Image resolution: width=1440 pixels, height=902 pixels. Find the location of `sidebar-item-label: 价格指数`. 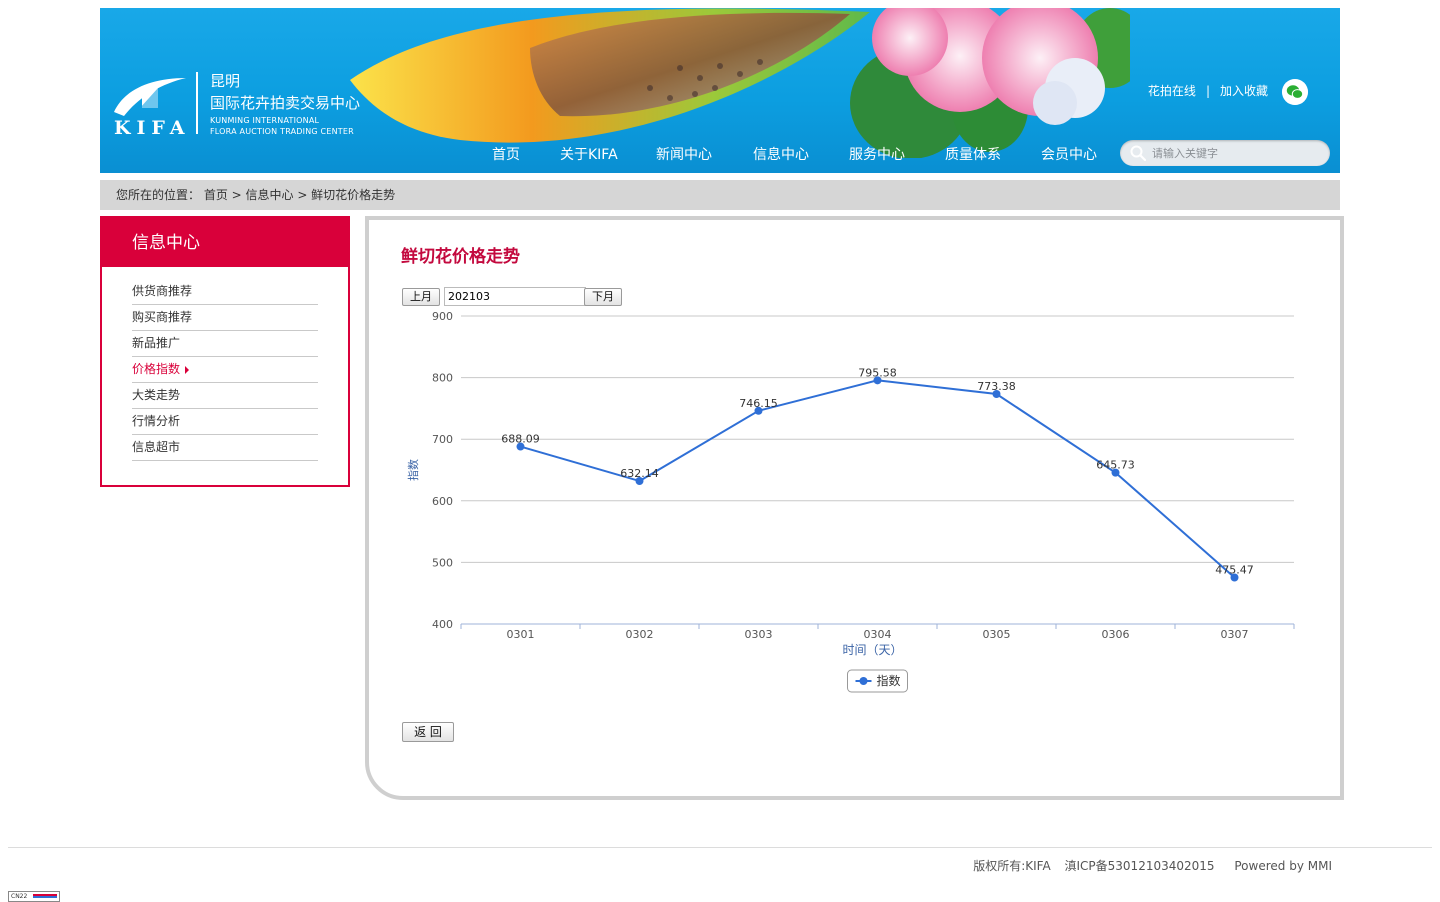

sidebar-item-label: 价格指数 is located at coordinates (156, 369).